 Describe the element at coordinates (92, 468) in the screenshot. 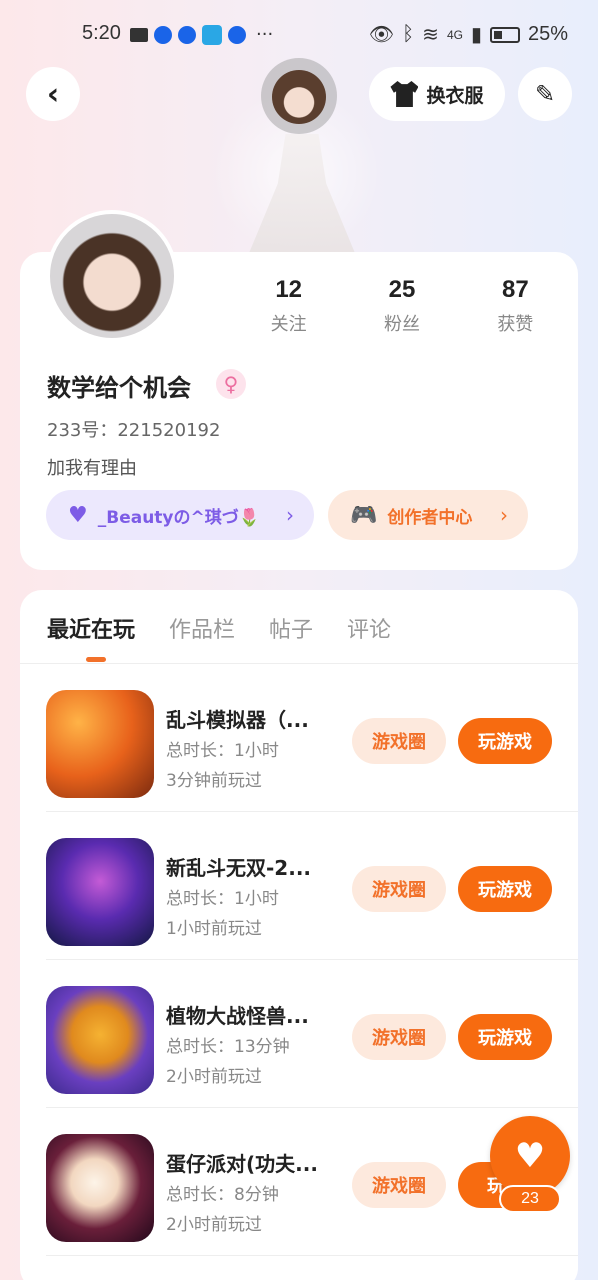

I see `user-bio: 加我有理由` at that location.